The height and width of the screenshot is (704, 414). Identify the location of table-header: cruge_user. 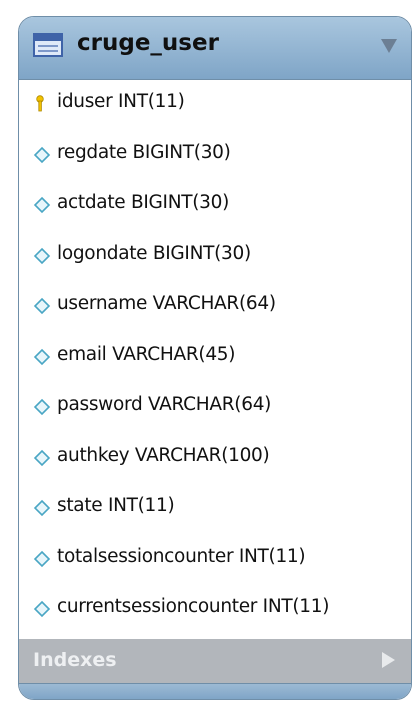
(215, 48).